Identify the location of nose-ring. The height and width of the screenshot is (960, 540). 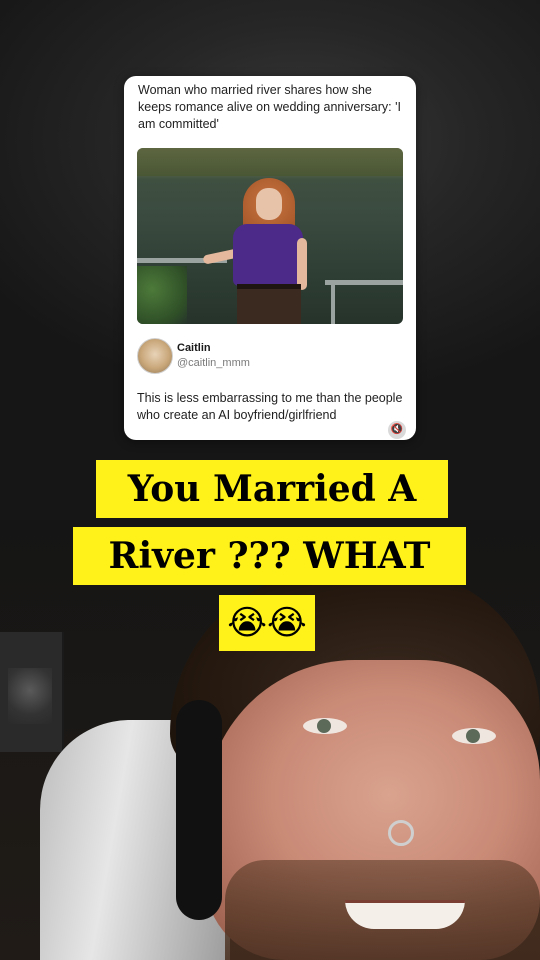
(401, 833).